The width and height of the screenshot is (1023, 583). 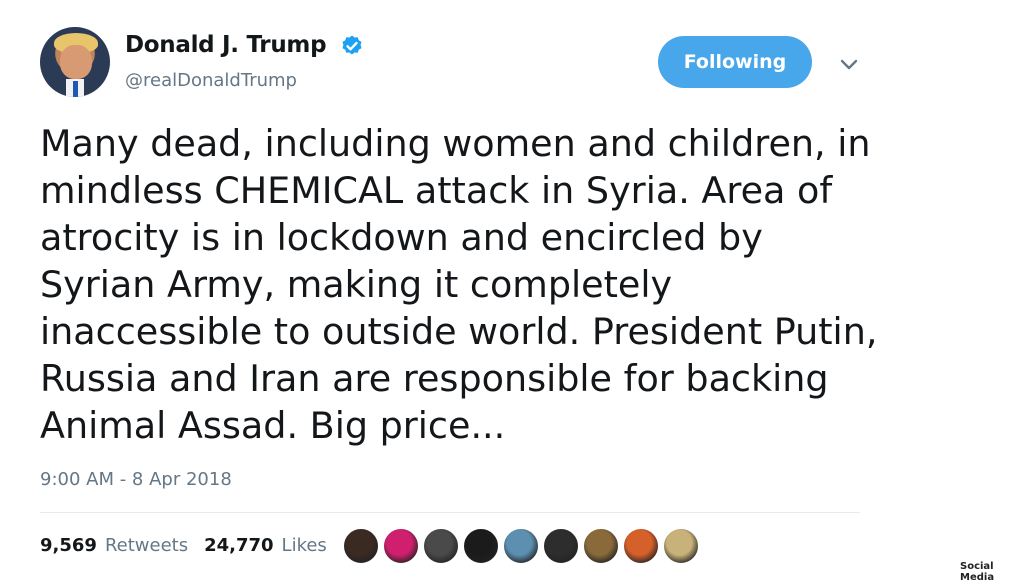 What do you see at coordinates (68, 545) in the screenshot?
I see `retweets-count: 9,569` at bounding box center [68, 545].